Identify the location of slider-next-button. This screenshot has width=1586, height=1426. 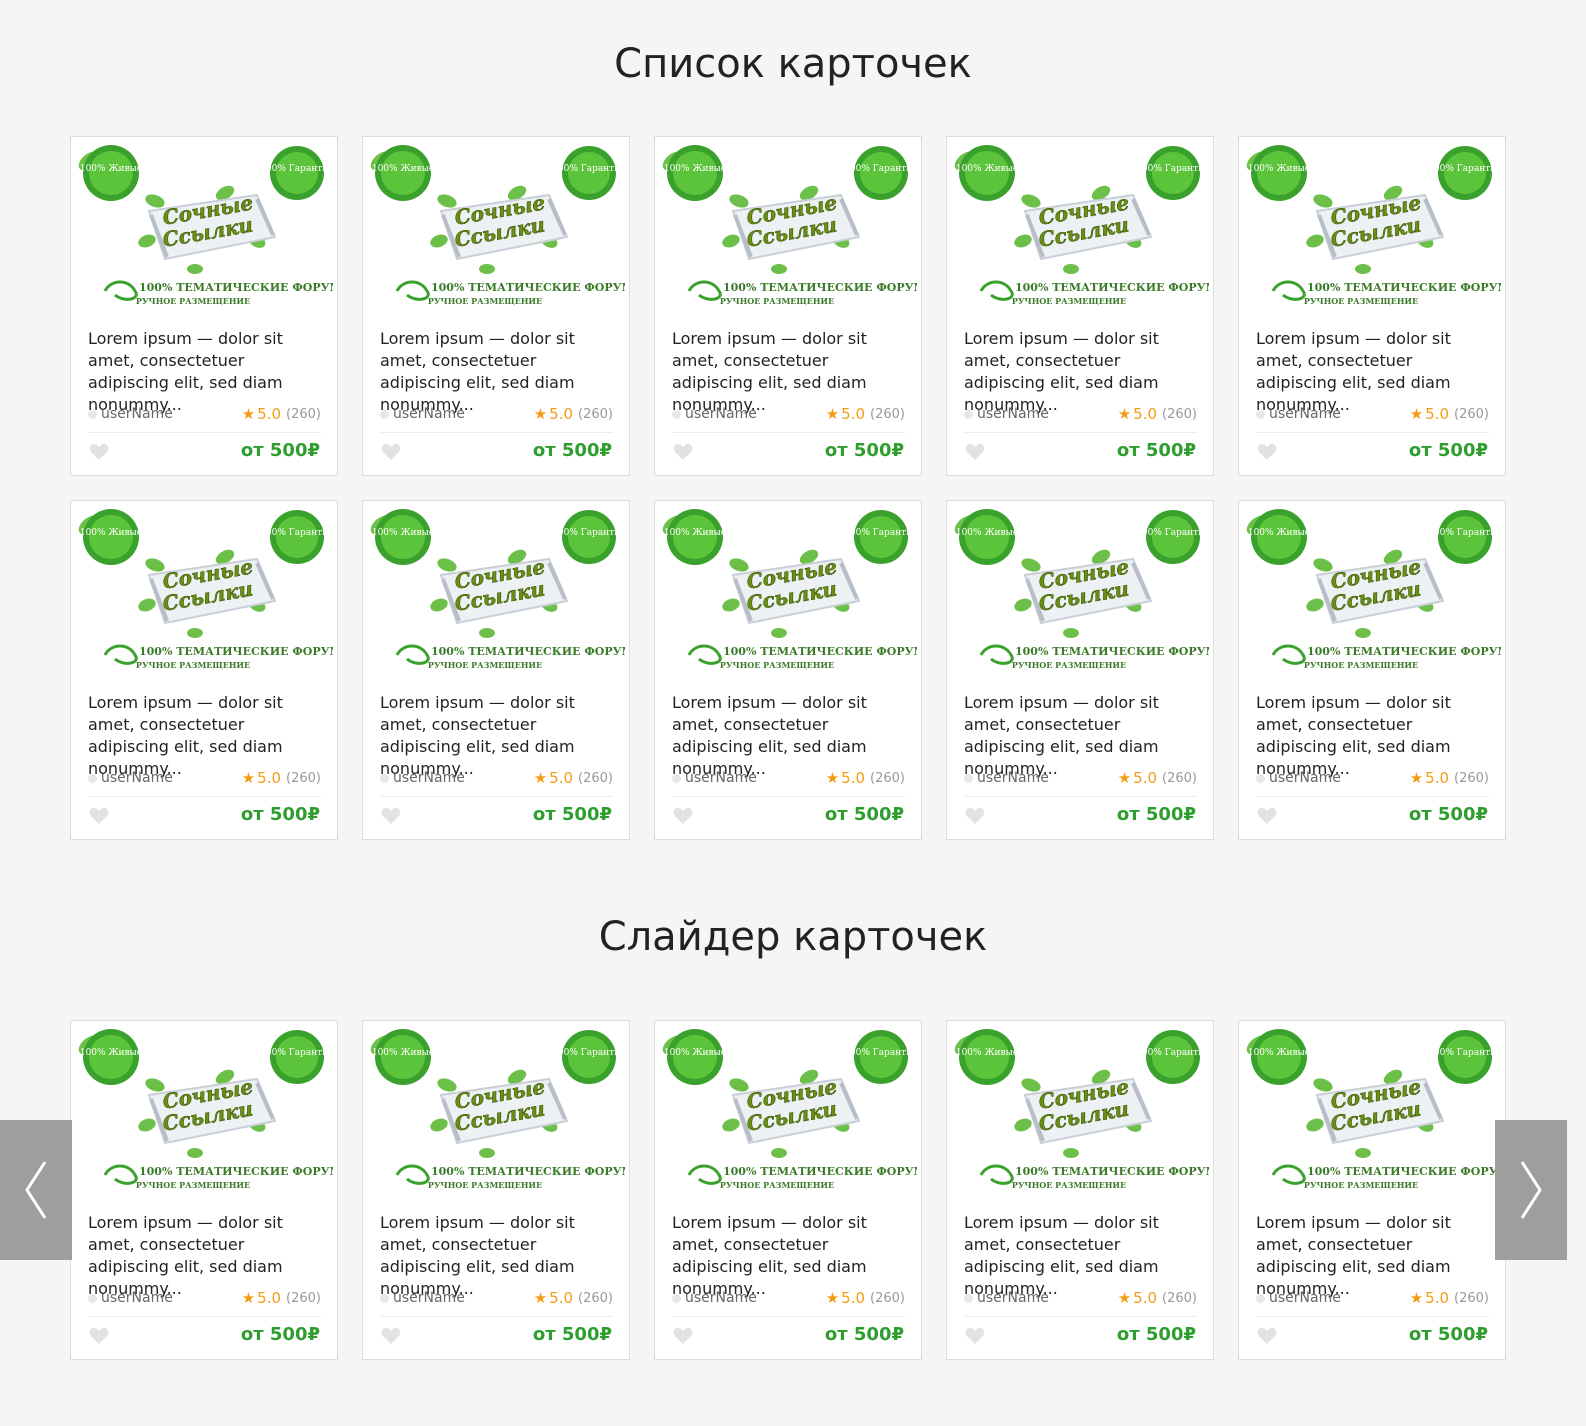
(1531, 1190).